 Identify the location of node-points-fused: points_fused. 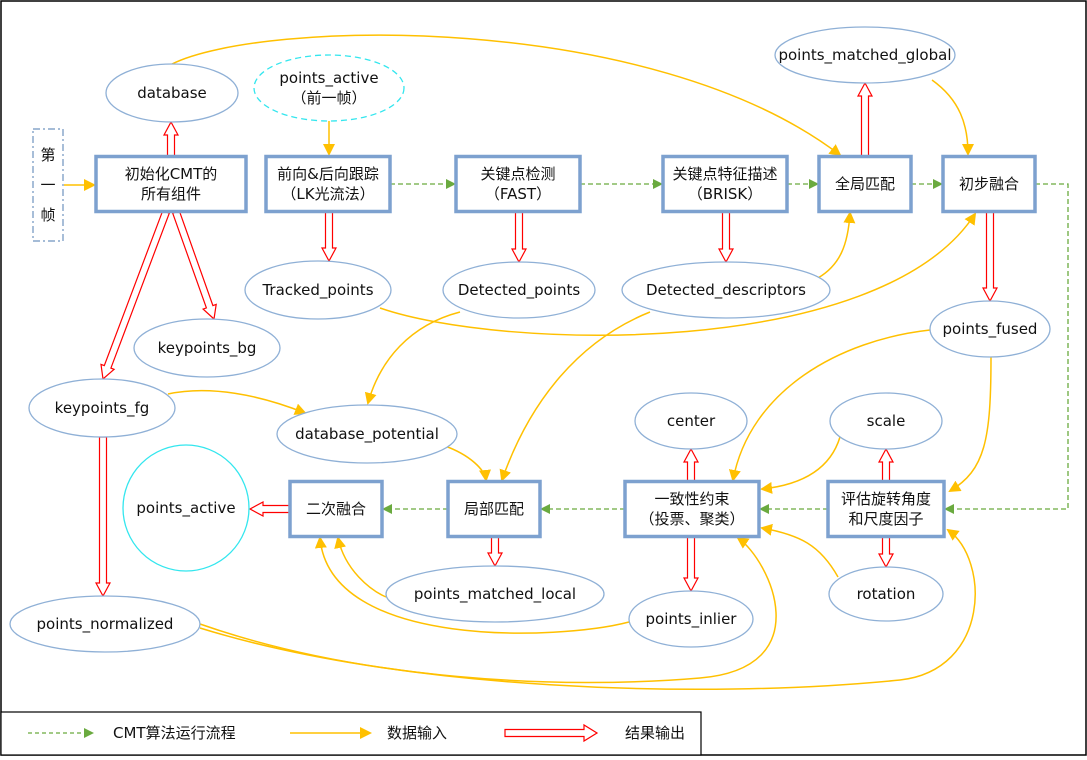
(990, 329).